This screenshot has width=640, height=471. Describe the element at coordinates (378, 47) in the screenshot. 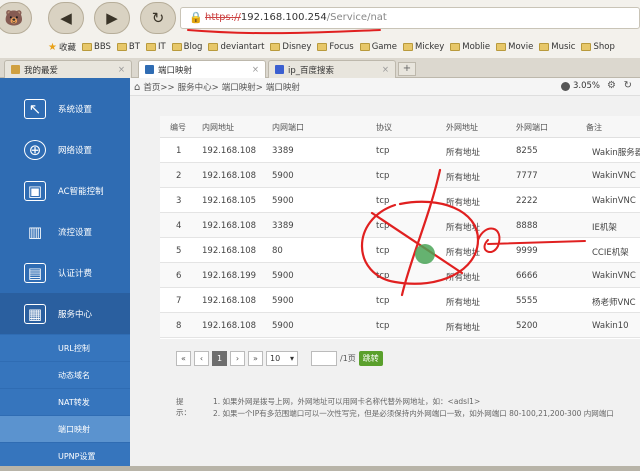

I see `bookmark-folder: Game` at that location.